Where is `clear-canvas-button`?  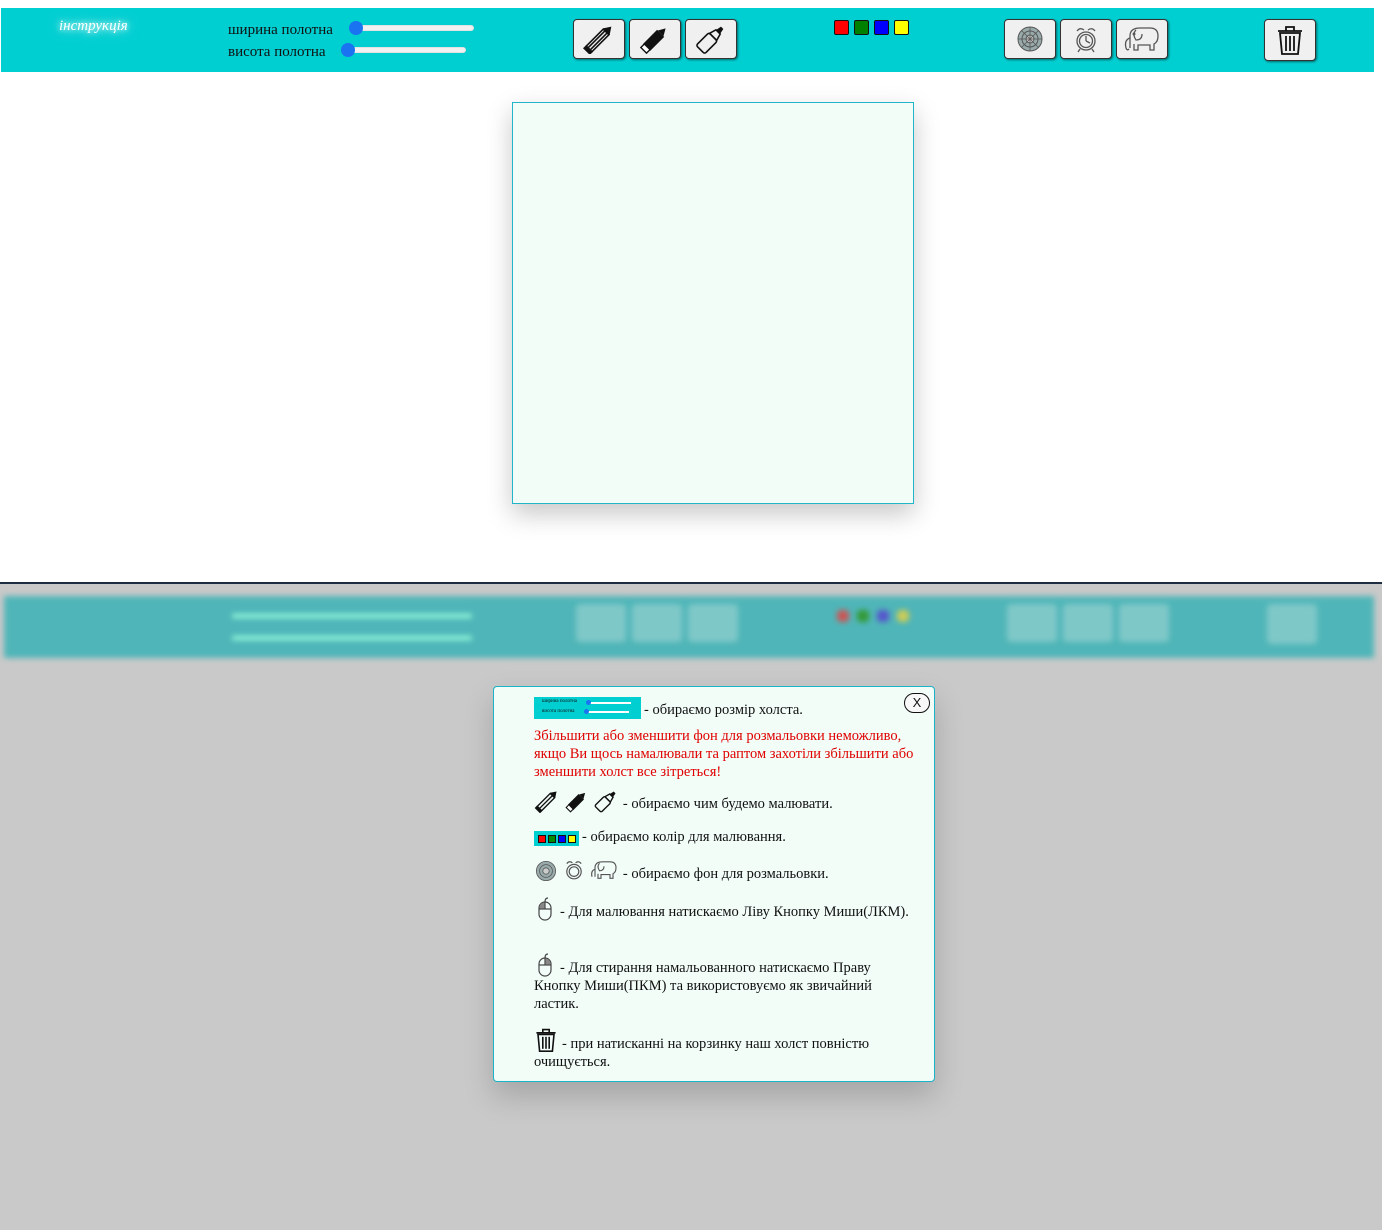 clear-canvas-button is located at coordinates (1290, 40).